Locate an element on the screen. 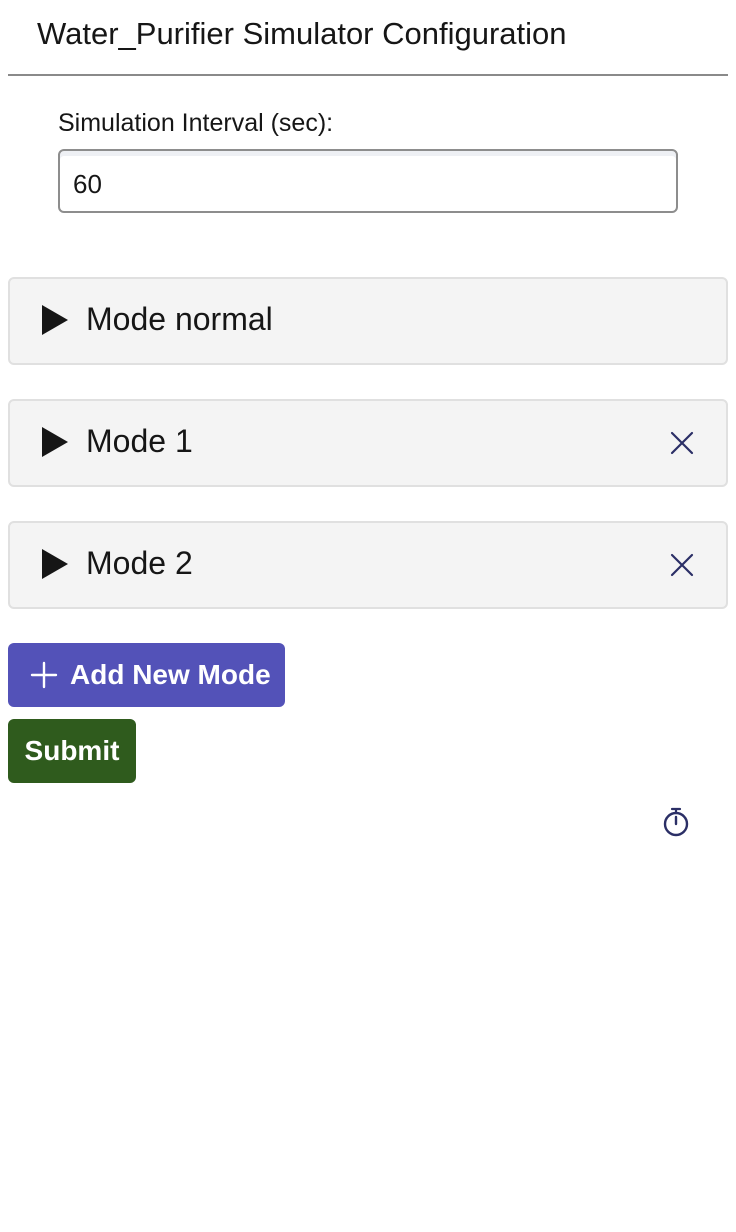  page-title: Water_Purifier Simulator Configuration is located at coordinates (302, 33).